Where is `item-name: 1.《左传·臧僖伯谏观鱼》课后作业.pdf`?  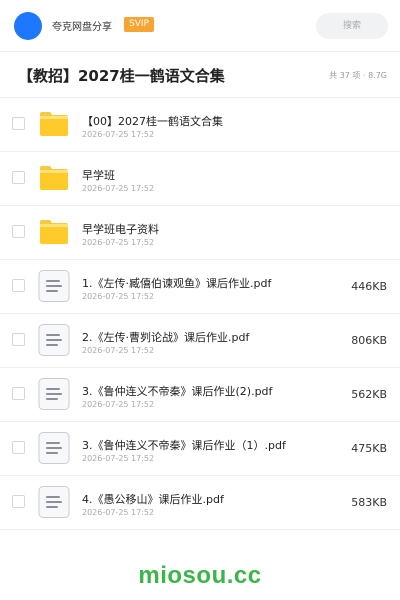 item-name: 1.《左传·臧僖伯谏观鱼》课后作业.pdf is located at coordinates (177, 283).